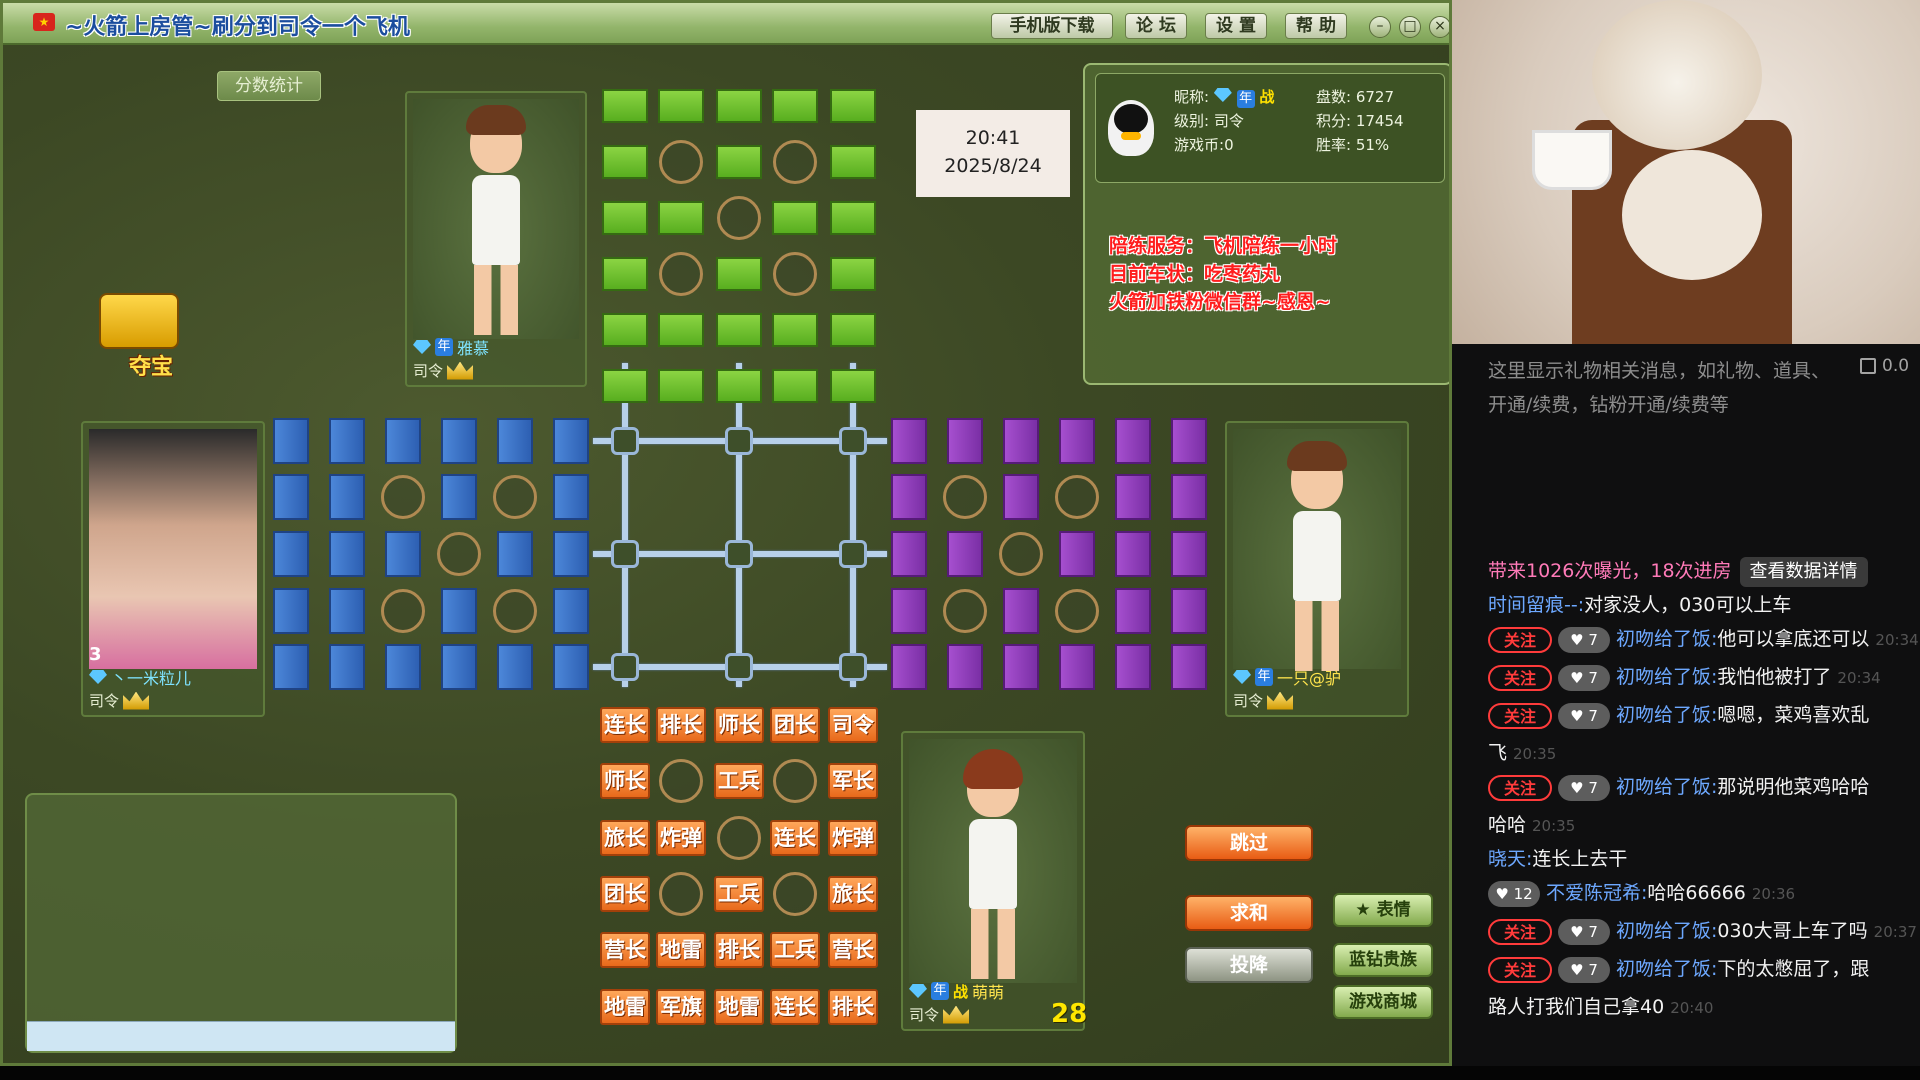  Describe the element at coordinates (853, 725) in the screenshot. I see `own-piece: 司令` at that location.